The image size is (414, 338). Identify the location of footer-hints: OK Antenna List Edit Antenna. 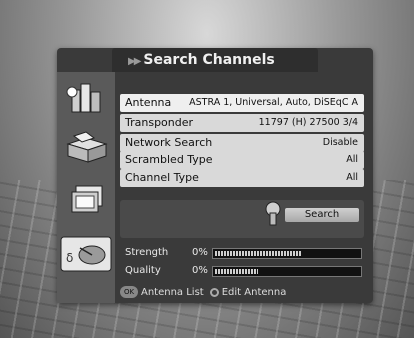
(203, 292).